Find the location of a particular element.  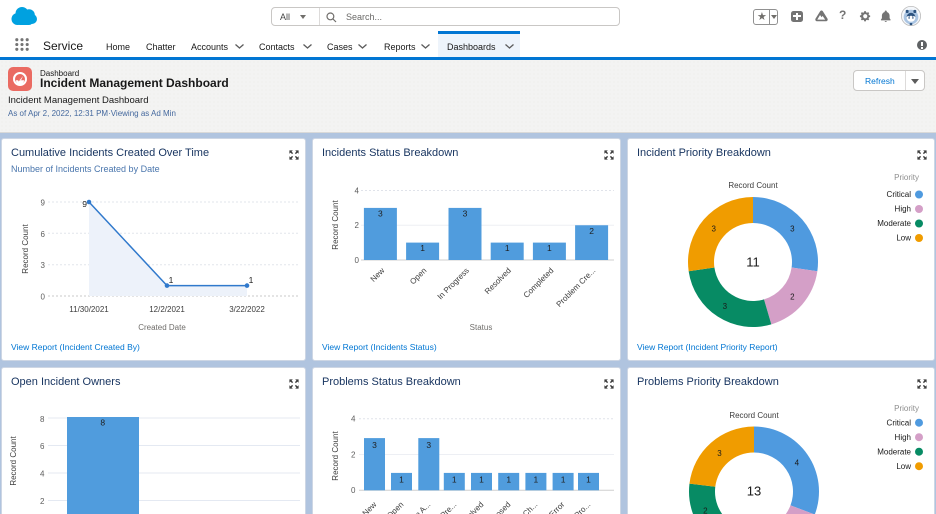

svg-text: Completed is located at coordinates (539, 283).